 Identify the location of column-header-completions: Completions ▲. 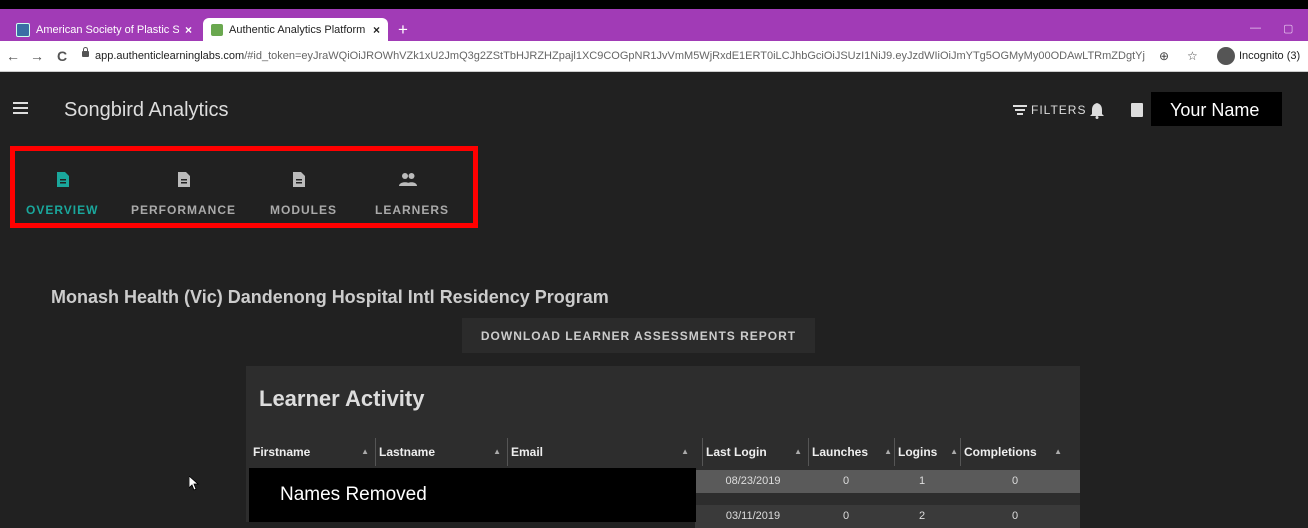
(1020, 452).